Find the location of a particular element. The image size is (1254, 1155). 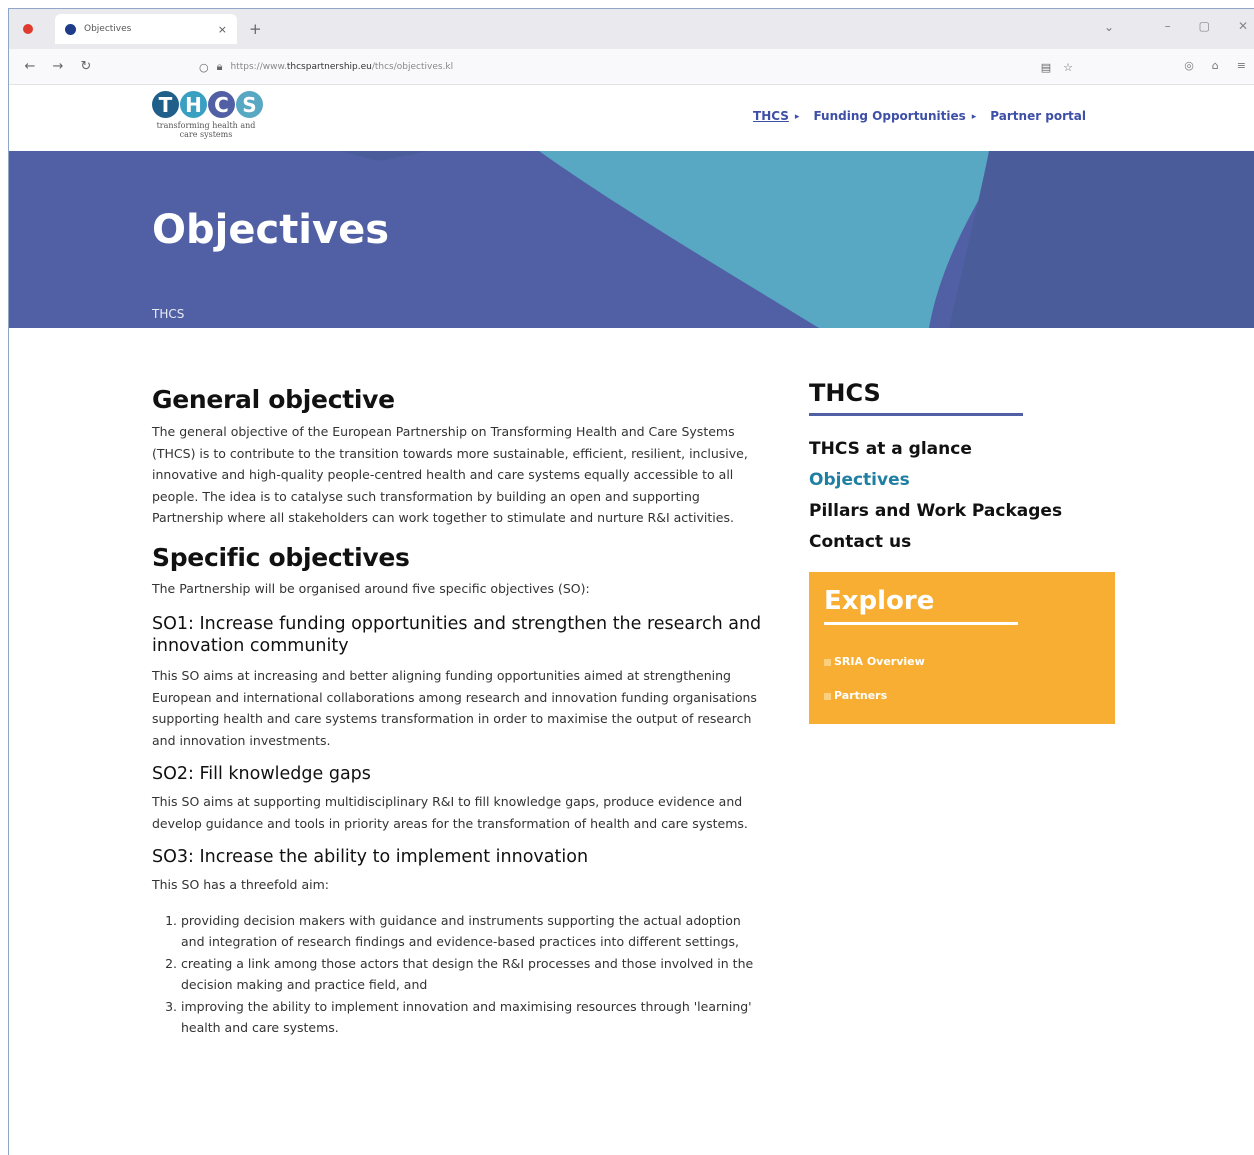

lock-icon: 🔒︎ is located at coordinates (220, 67).